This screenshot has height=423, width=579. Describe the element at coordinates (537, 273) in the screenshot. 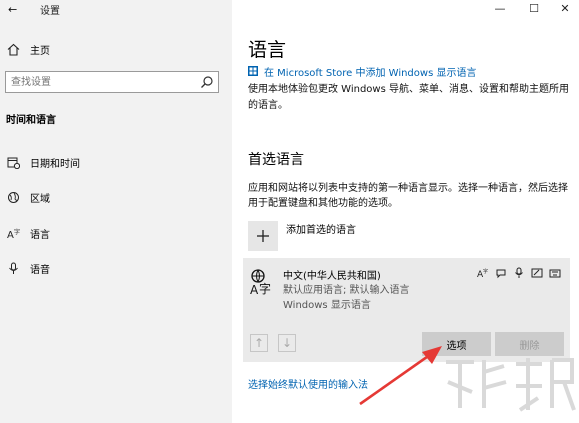

I see `handwriting-icon` at that location.